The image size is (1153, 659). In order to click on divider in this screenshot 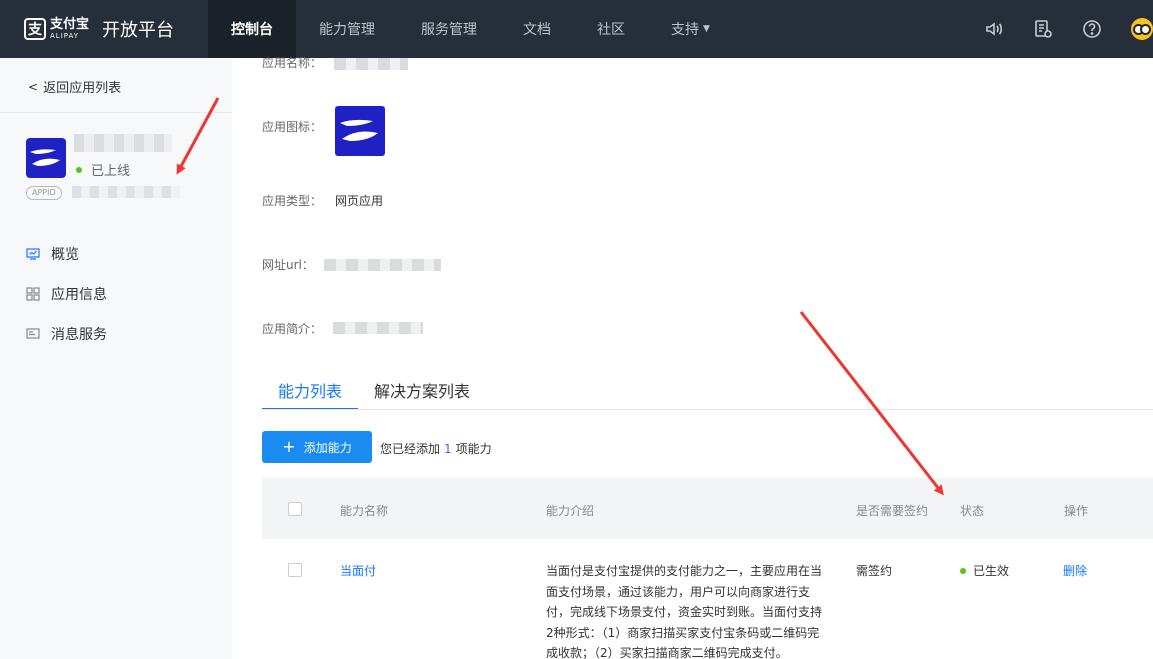, I will do `click(116, 112)`.